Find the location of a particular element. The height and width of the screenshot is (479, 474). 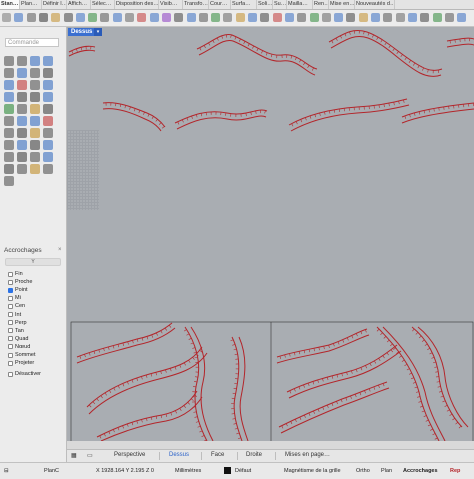

osnap-item-point: Point is located at coordinates (18, 290).